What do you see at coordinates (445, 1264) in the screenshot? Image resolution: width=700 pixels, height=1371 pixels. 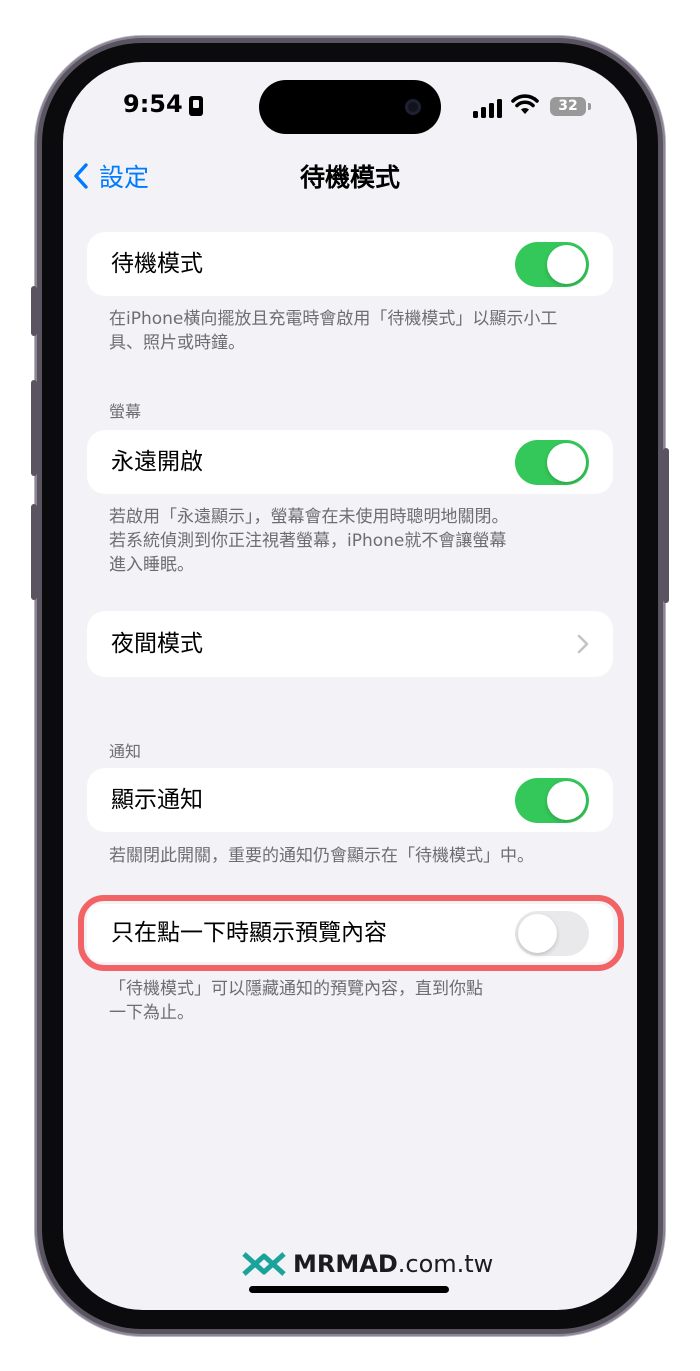 I see `watermark-domain: .com.tw` at bounding box center [445, 1264].